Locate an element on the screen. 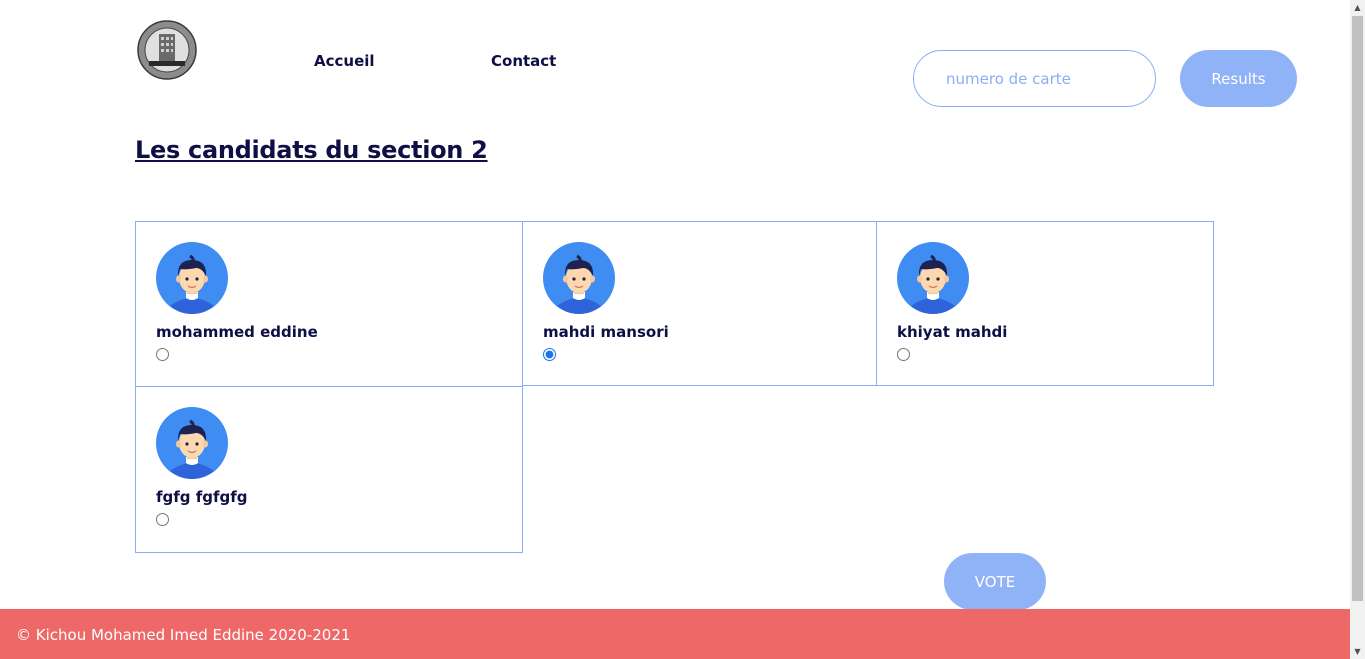  candidate-name: khiyat mahdi is located at coordinates (952, 332).